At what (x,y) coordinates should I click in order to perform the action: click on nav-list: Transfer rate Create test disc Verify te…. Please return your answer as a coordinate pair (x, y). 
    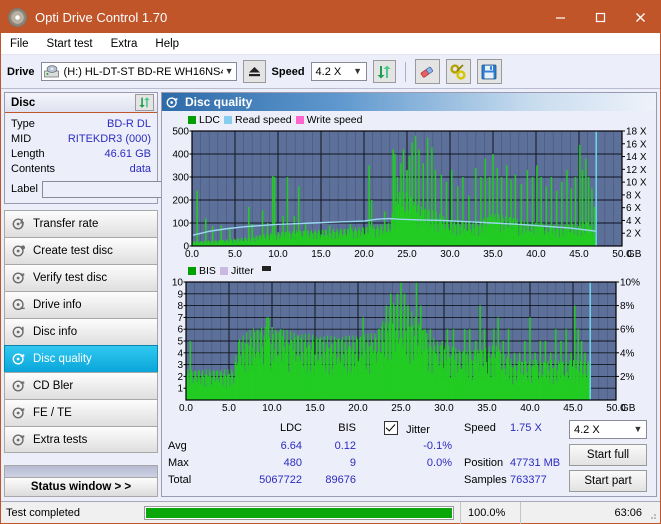
    Looking at the image, I should click on (81, 331).